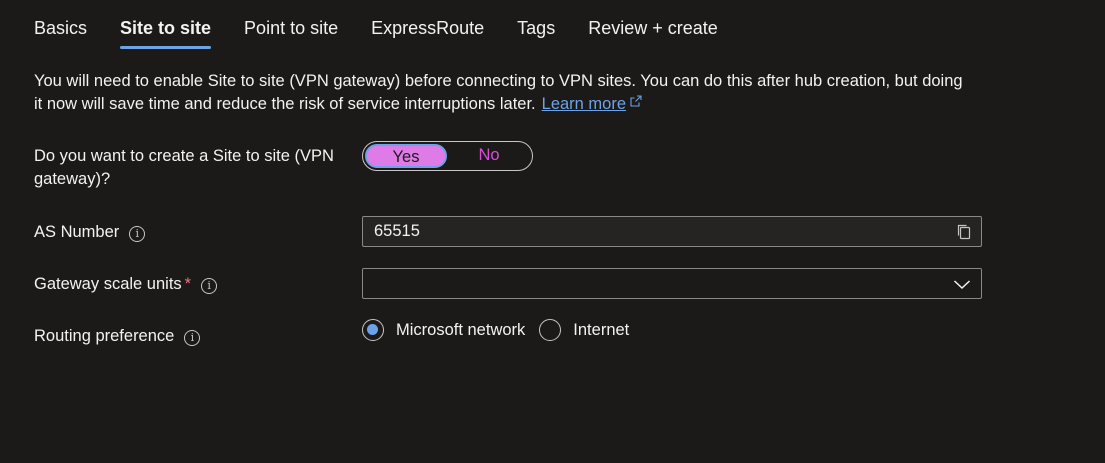 The width and height of the screenshot is (1105, 463). What do you see at coordinates (60, 33) in the screenshot?
I see `tab-basics: Basics` at bounding box center [60, 33].